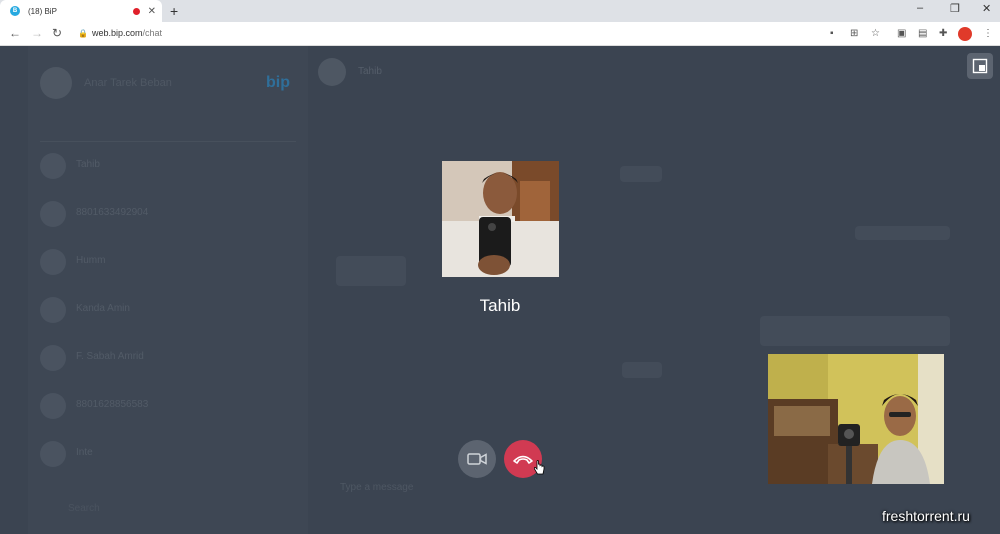 The width and height of the screenshot is (1000, 534). I want to click on chat-name: 8801628856583, so click(112, 404).